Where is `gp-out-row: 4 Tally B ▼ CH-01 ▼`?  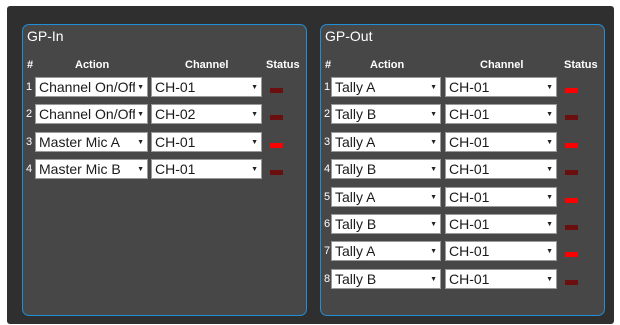 gp-out-row: 4 Tally B ▼ CH-01 ▼ is located at coordinates (462, 169).